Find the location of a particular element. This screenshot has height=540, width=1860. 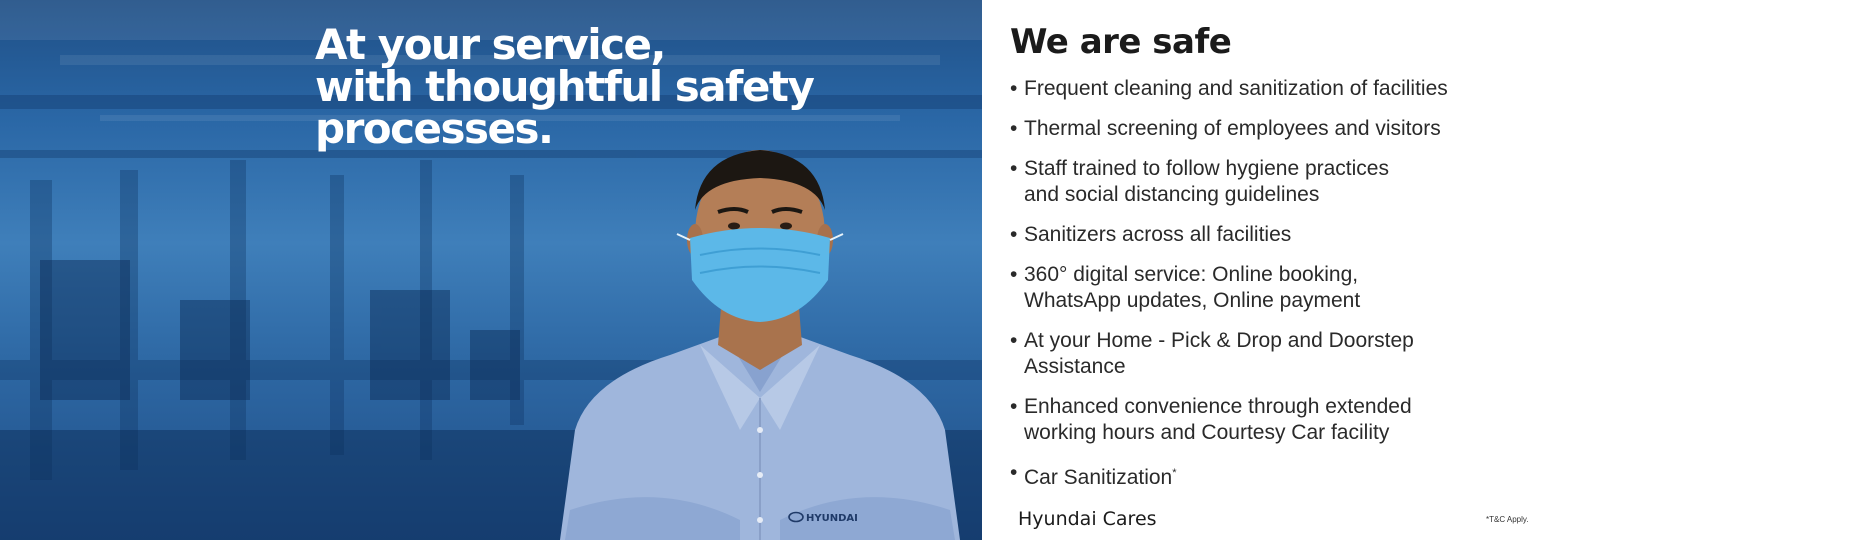

section-title: We are safe is located at coordinates (1121, 42).